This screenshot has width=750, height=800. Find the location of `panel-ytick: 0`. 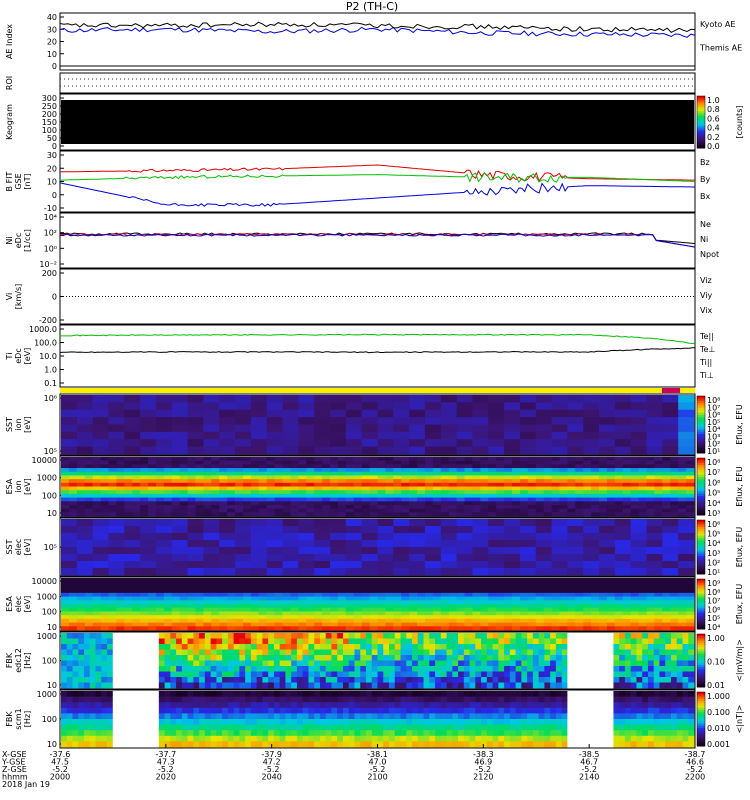

panel-ytick: 0 is located at coordinates (54, 297).